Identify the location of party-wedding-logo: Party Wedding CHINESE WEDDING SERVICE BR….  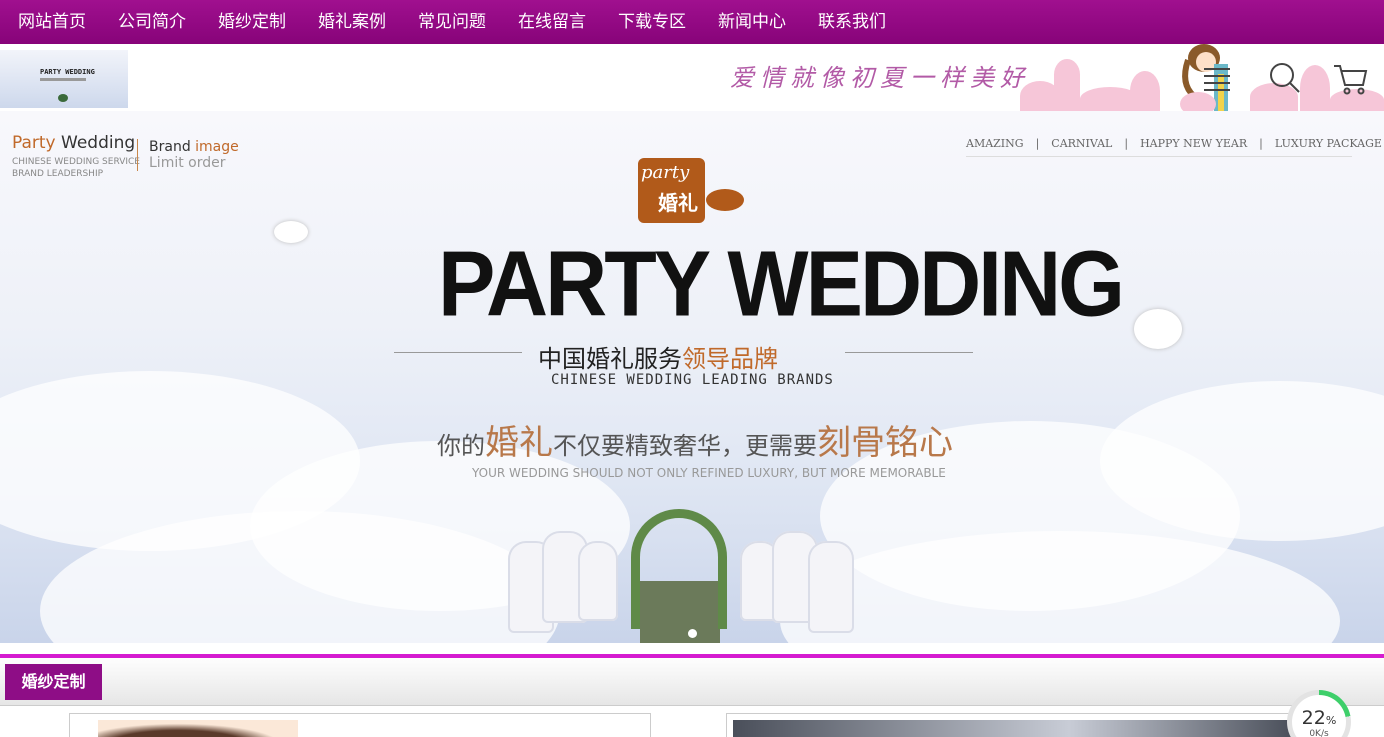
(76, 156).